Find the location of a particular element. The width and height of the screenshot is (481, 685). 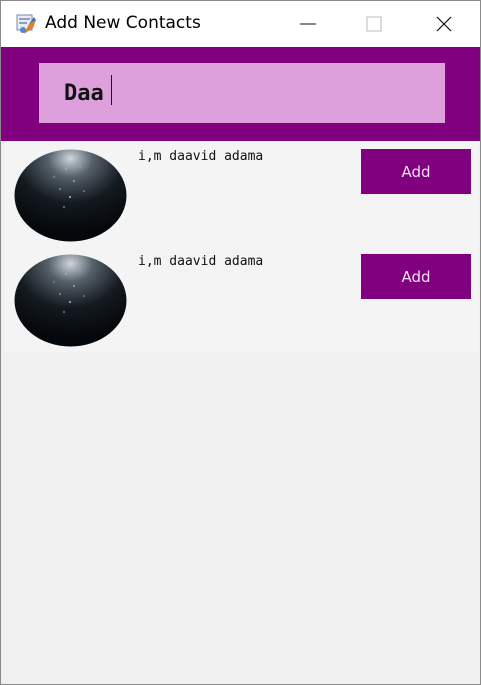

minimize-icon is located at coordinates (308, 24).